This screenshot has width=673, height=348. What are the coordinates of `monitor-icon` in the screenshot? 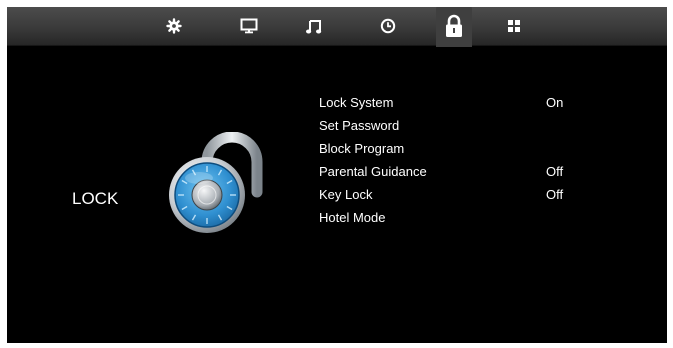 It's located at (249, 26).